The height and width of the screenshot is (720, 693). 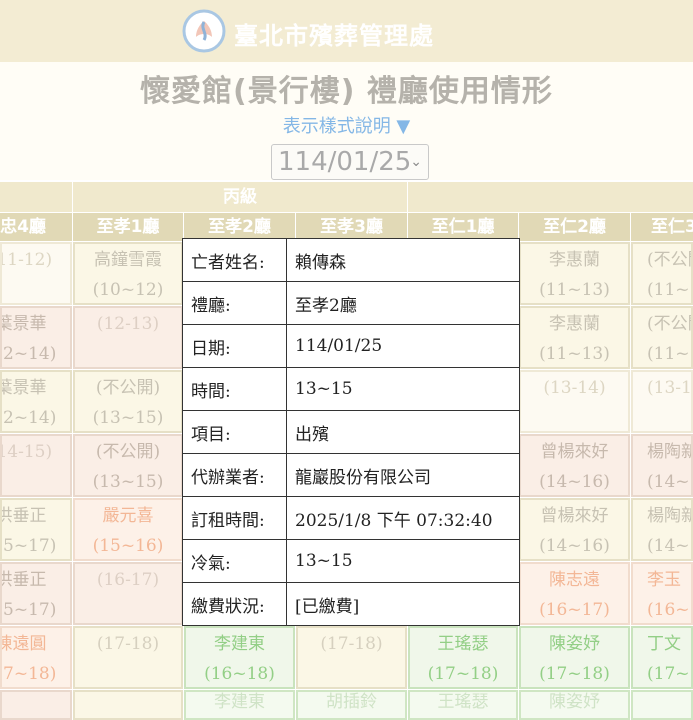 I want to click on schedule-cell: 陳志遠 (16~17), so click(x=574, y=593).